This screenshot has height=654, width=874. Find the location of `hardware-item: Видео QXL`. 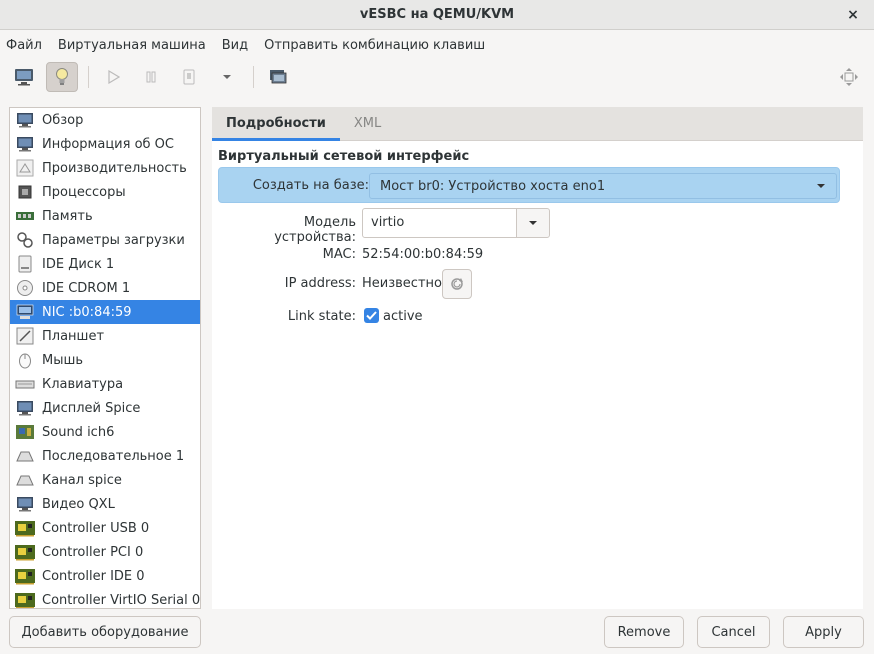

hardware-item: Видео QXL is located at coordinates (105, 504).